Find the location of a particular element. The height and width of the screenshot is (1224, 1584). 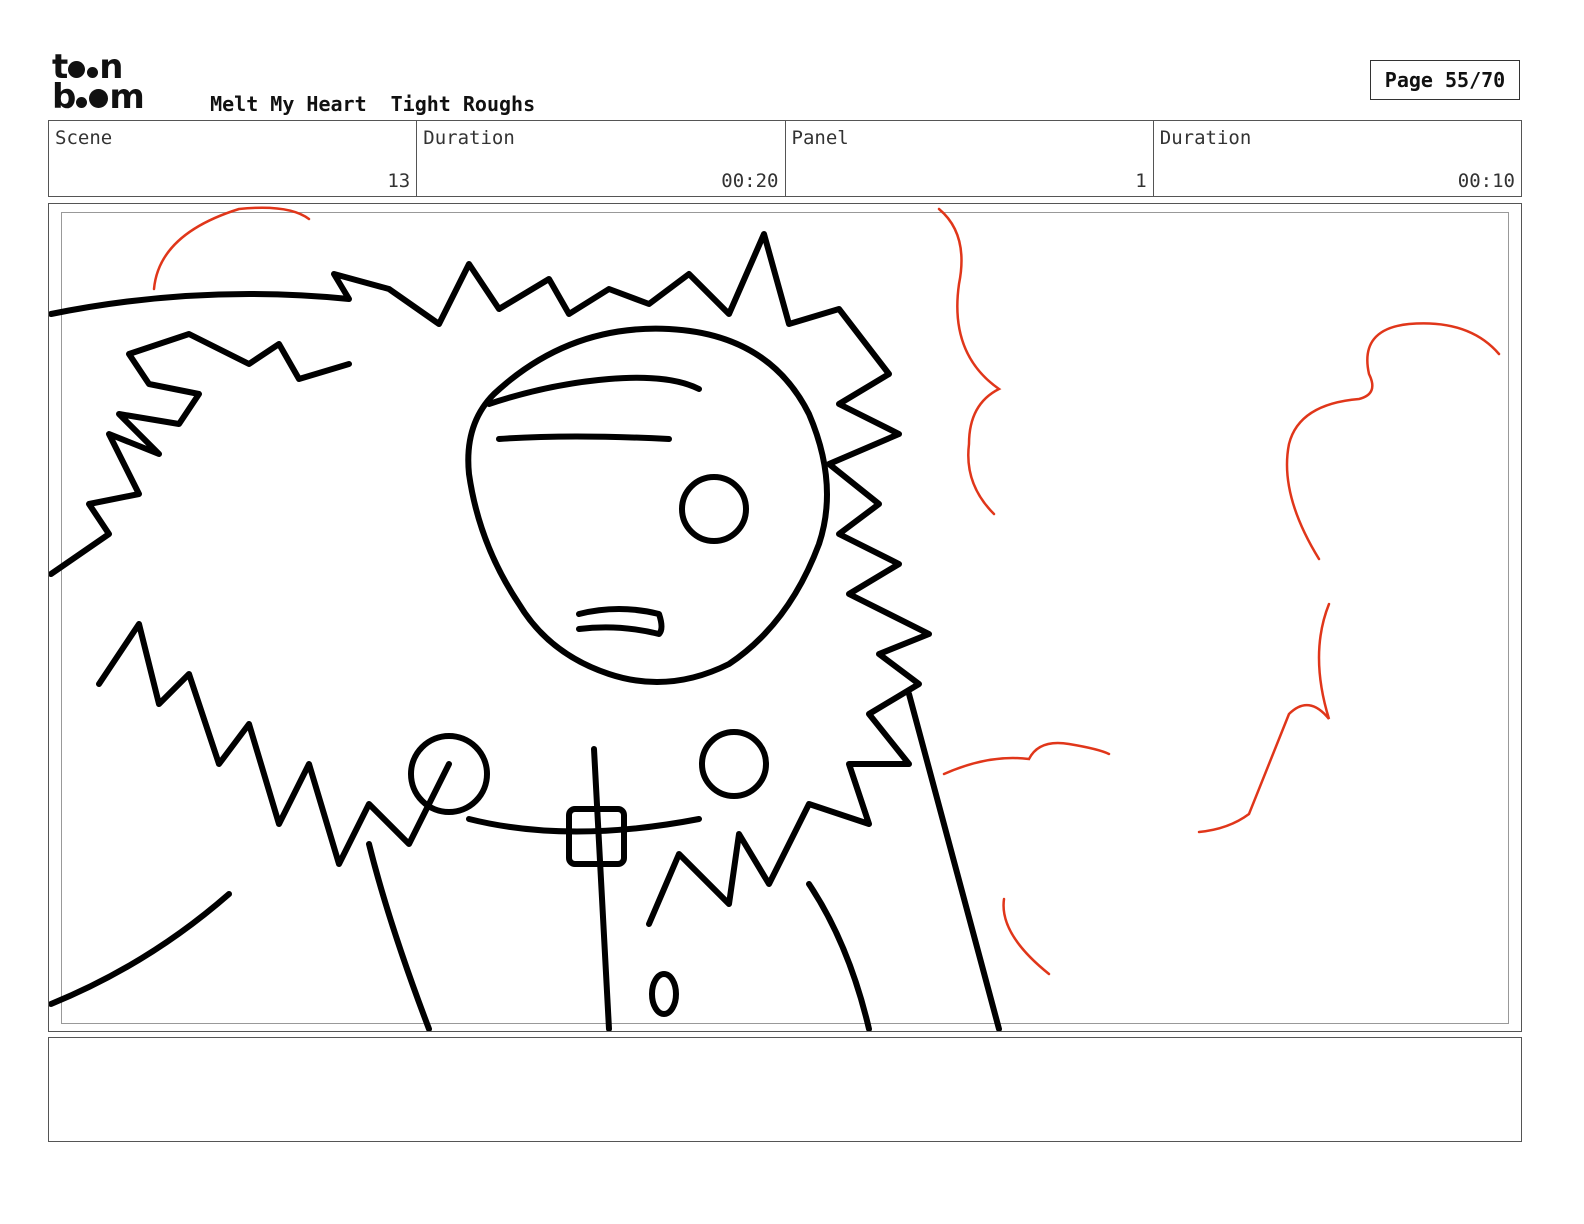

red-cloud-bottom-left is located at coordinates (1026, 936).